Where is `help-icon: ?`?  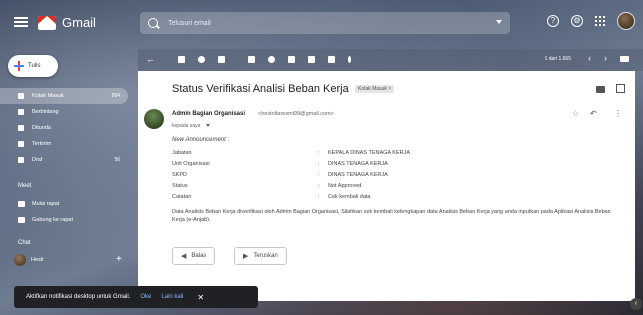 help-icon: ? is located at coordinates (553, 21).